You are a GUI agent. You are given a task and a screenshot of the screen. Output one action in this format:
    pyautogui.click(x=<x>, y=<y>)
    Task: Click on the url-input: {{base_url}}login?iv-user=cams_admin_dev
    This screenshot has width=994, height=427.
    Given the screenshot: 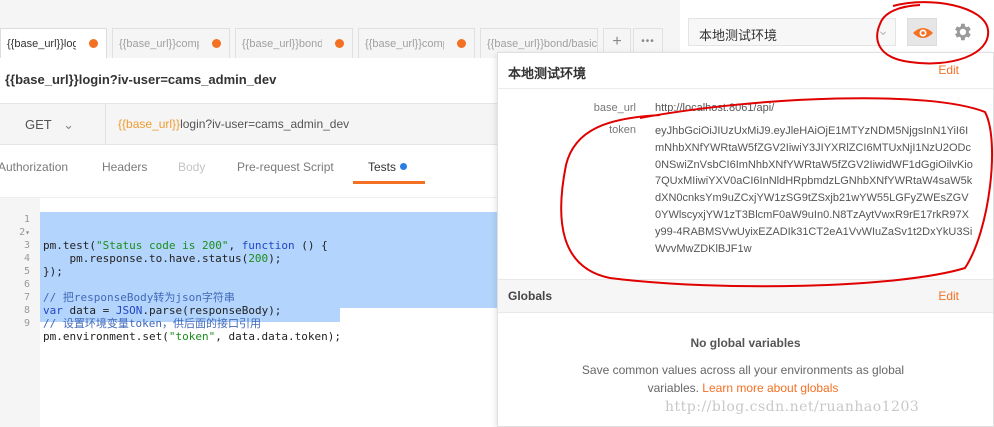 What is the action you would take?
    pyautogui.click(x=233, y=124)
    